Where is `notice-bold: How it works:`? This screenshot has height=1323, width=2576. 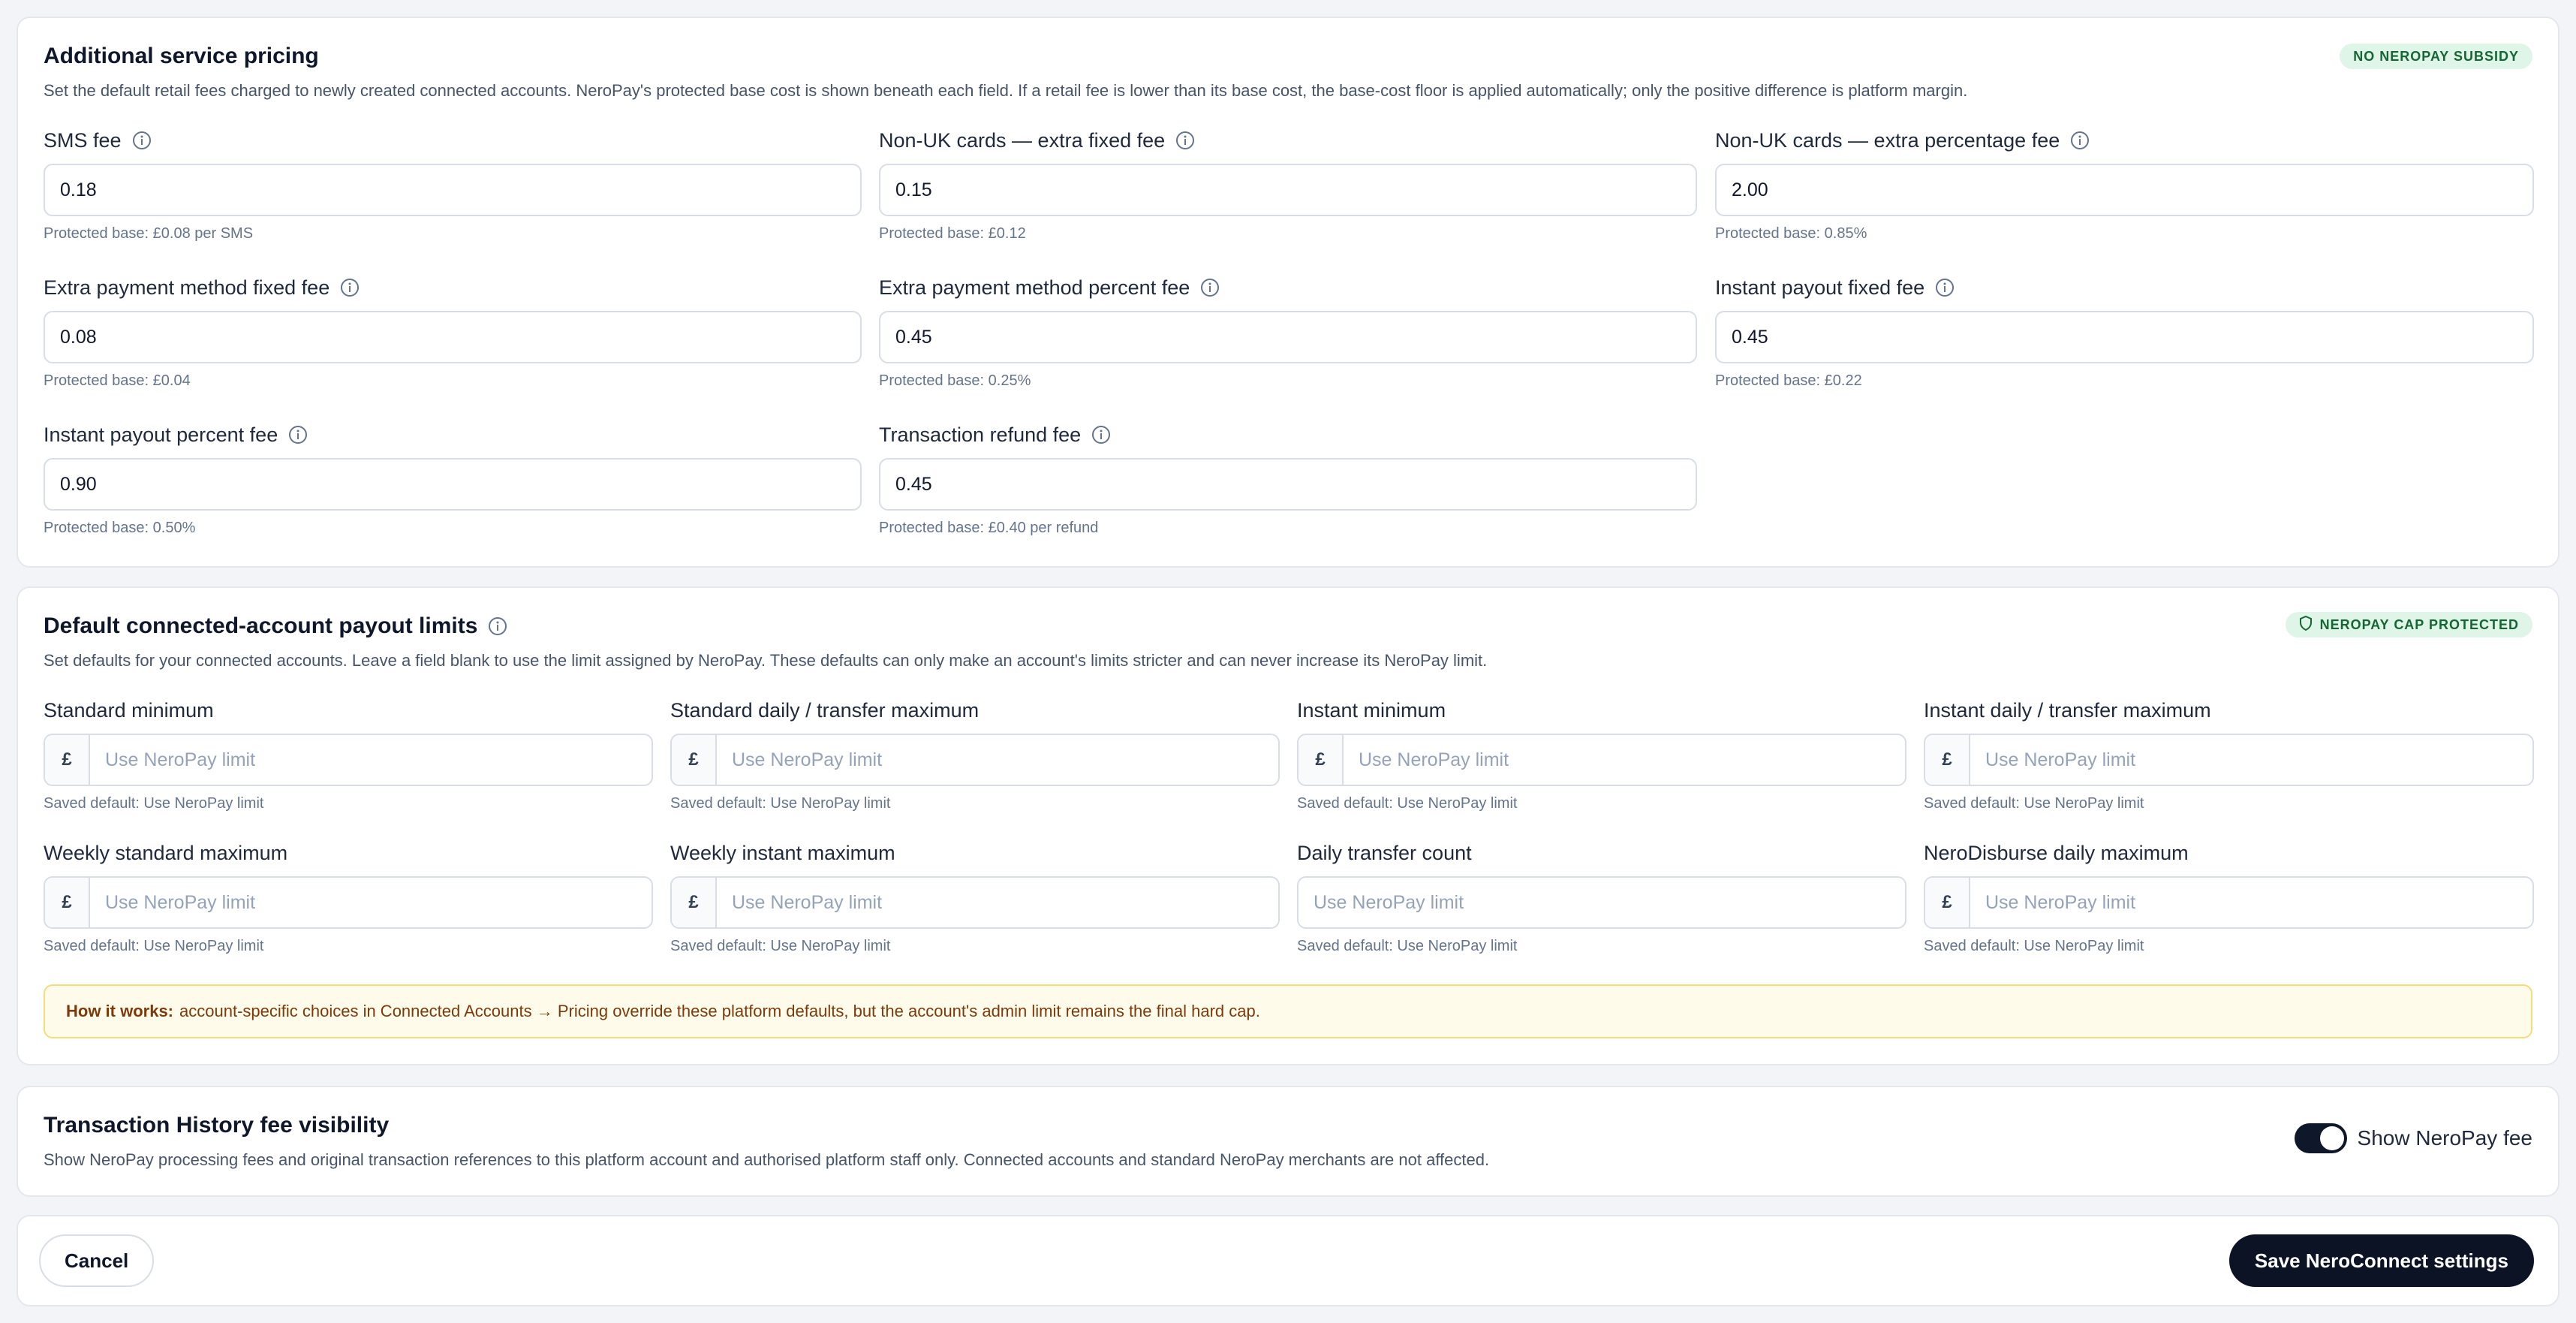 notice-bold: How it works: is located at coordinates (120, 1011).